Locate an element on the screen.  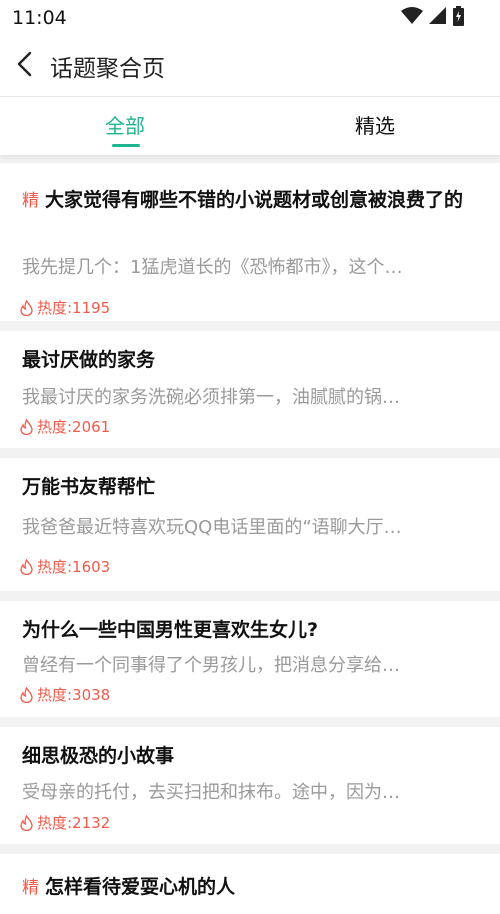
tab-featured-label: 精选 is located at coordinates (375, 126).